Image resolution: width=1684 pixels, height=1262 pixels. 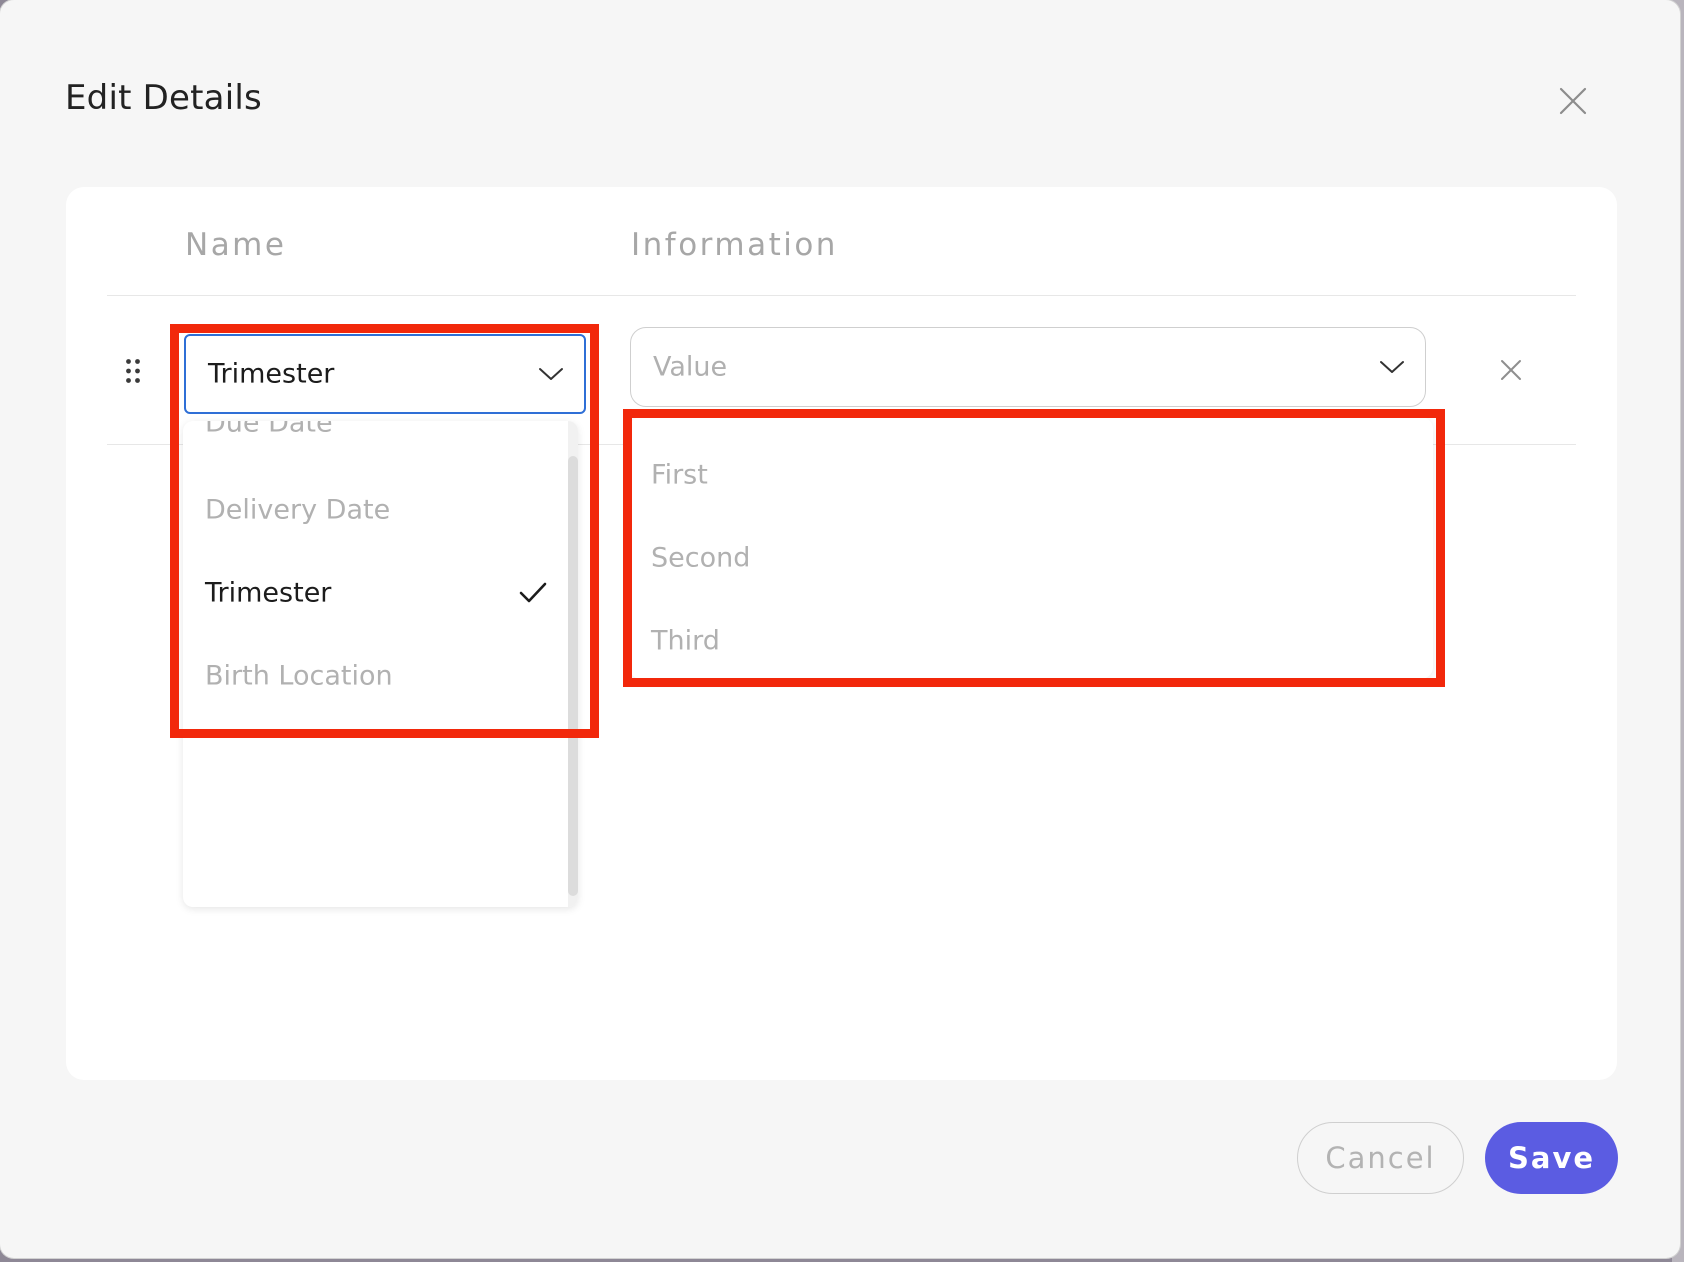 I want to click on save-button: Save, so click(x=1551, y=1158).